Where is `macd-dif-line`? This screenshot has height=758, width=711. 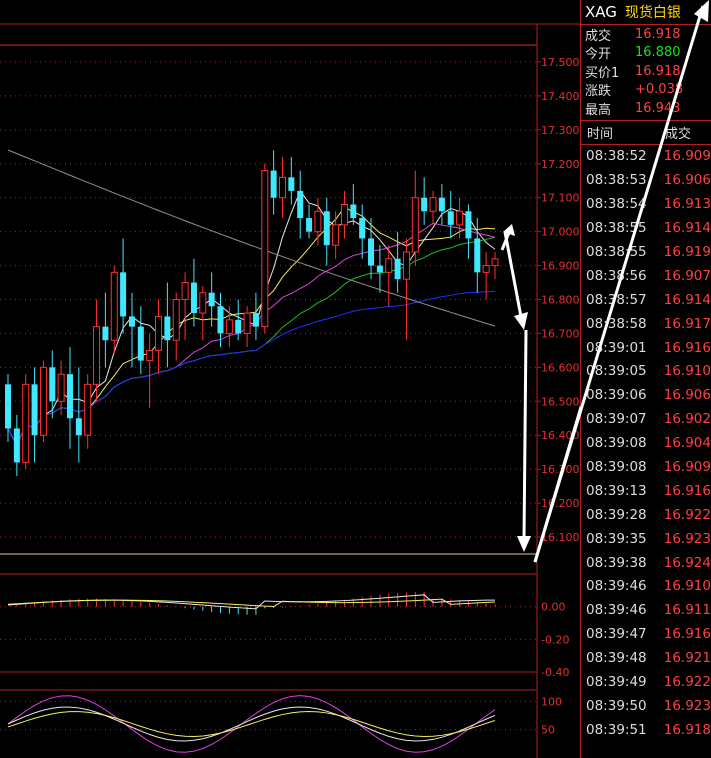
macd-dif-line is located at coordinates (251, 602).